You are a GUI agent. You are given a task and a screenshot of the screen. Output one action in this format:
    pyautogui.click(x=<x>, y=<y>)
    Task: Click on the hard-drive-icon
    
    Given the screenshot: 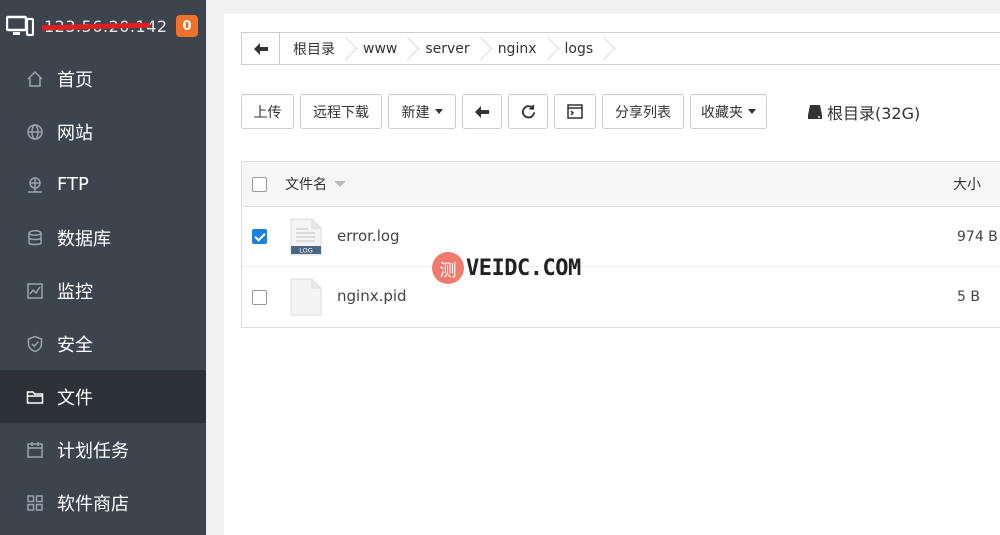 What is the action you would take?
    pyautogui.click(x=815, y=111)
    